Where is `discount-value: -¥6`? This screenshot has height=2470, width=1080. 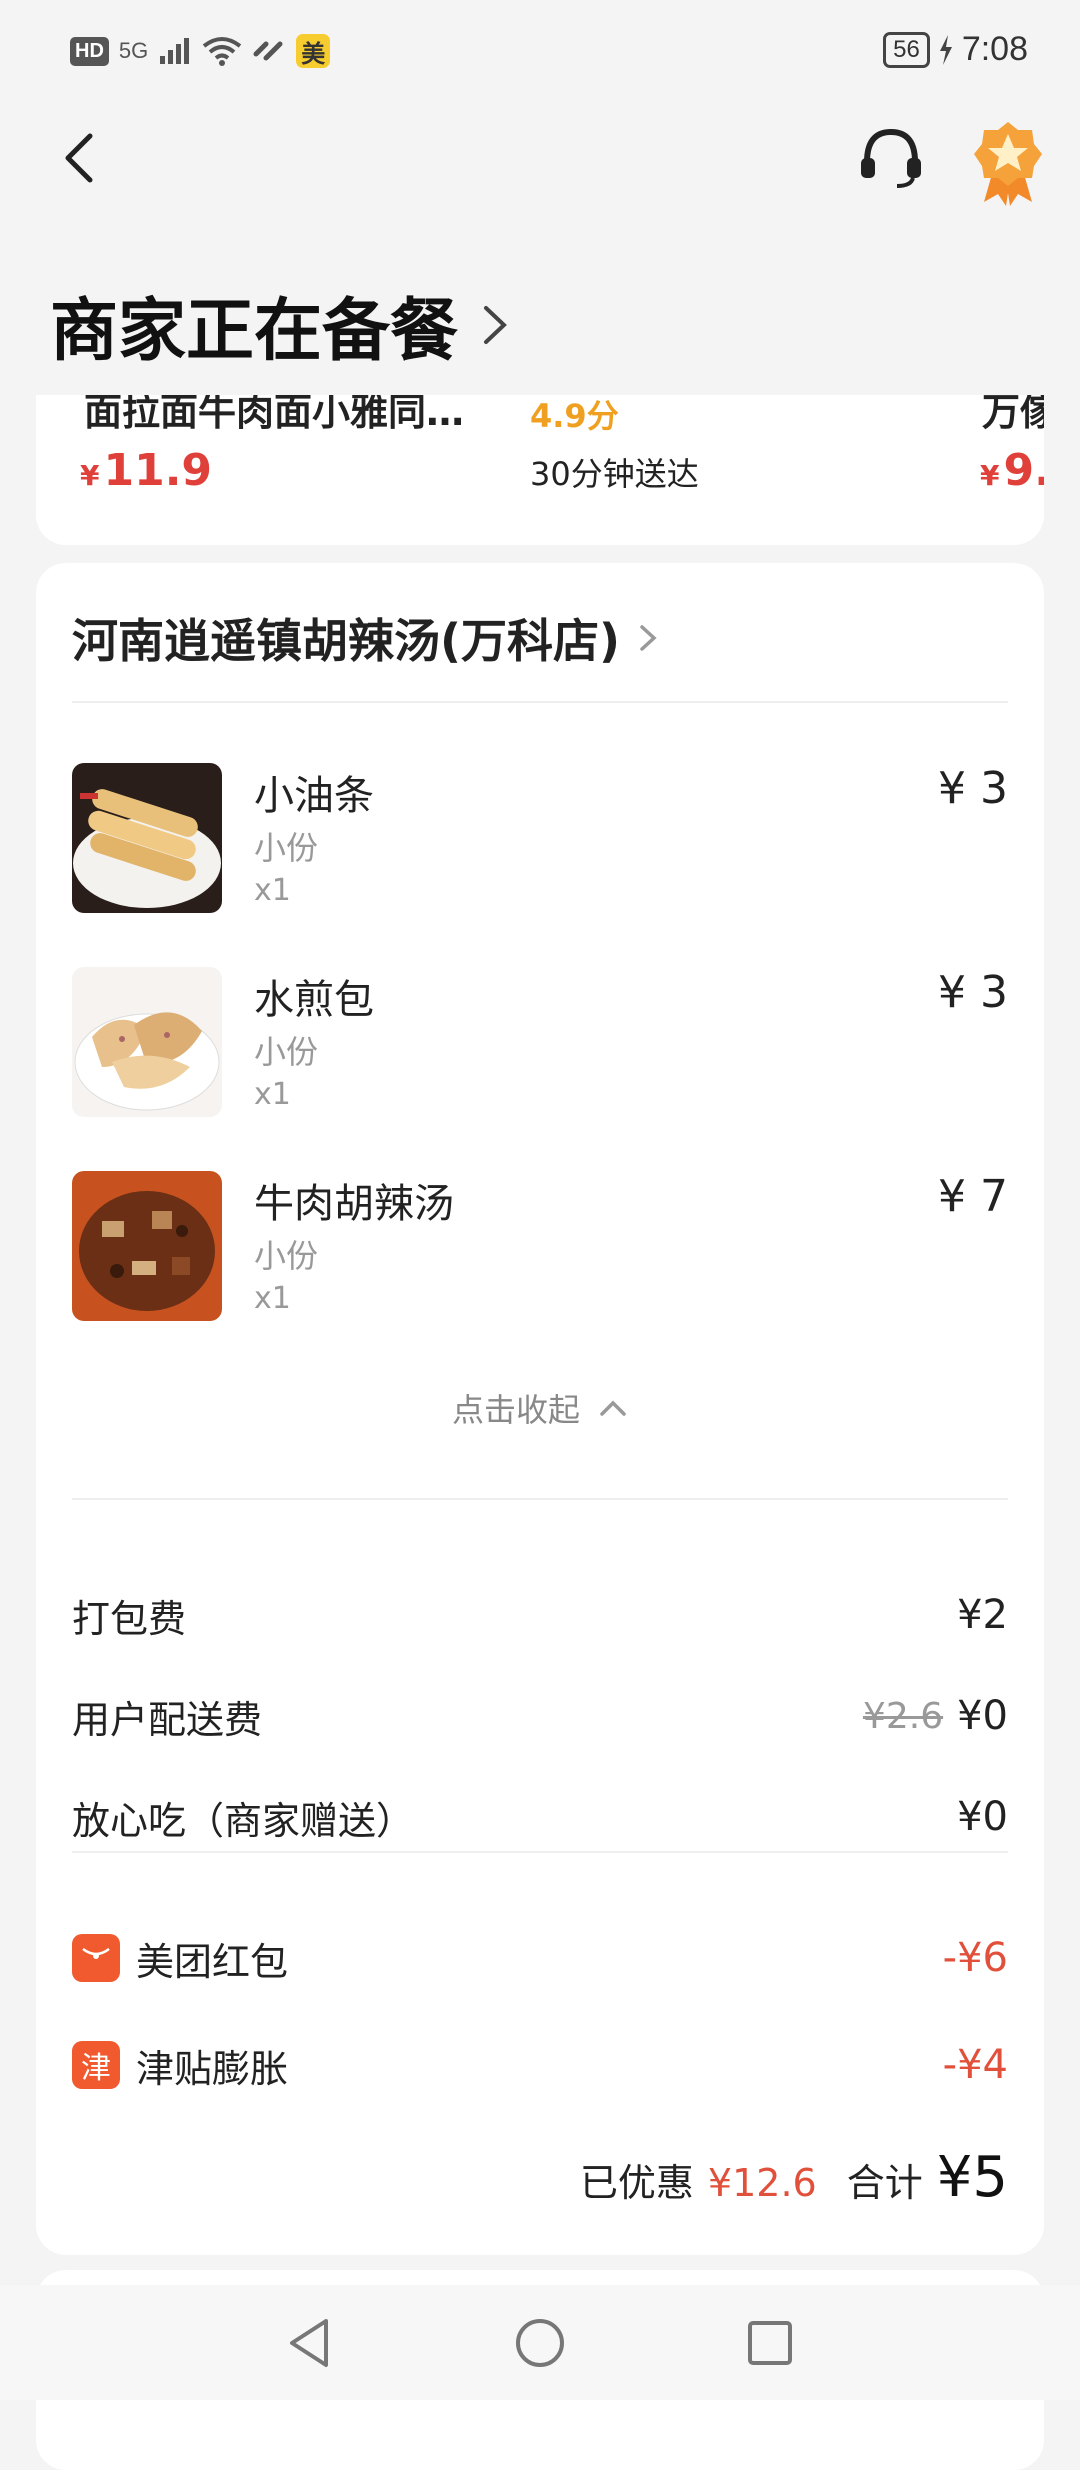
discount-value: -¥6 is located at coordinates (975, 1958).